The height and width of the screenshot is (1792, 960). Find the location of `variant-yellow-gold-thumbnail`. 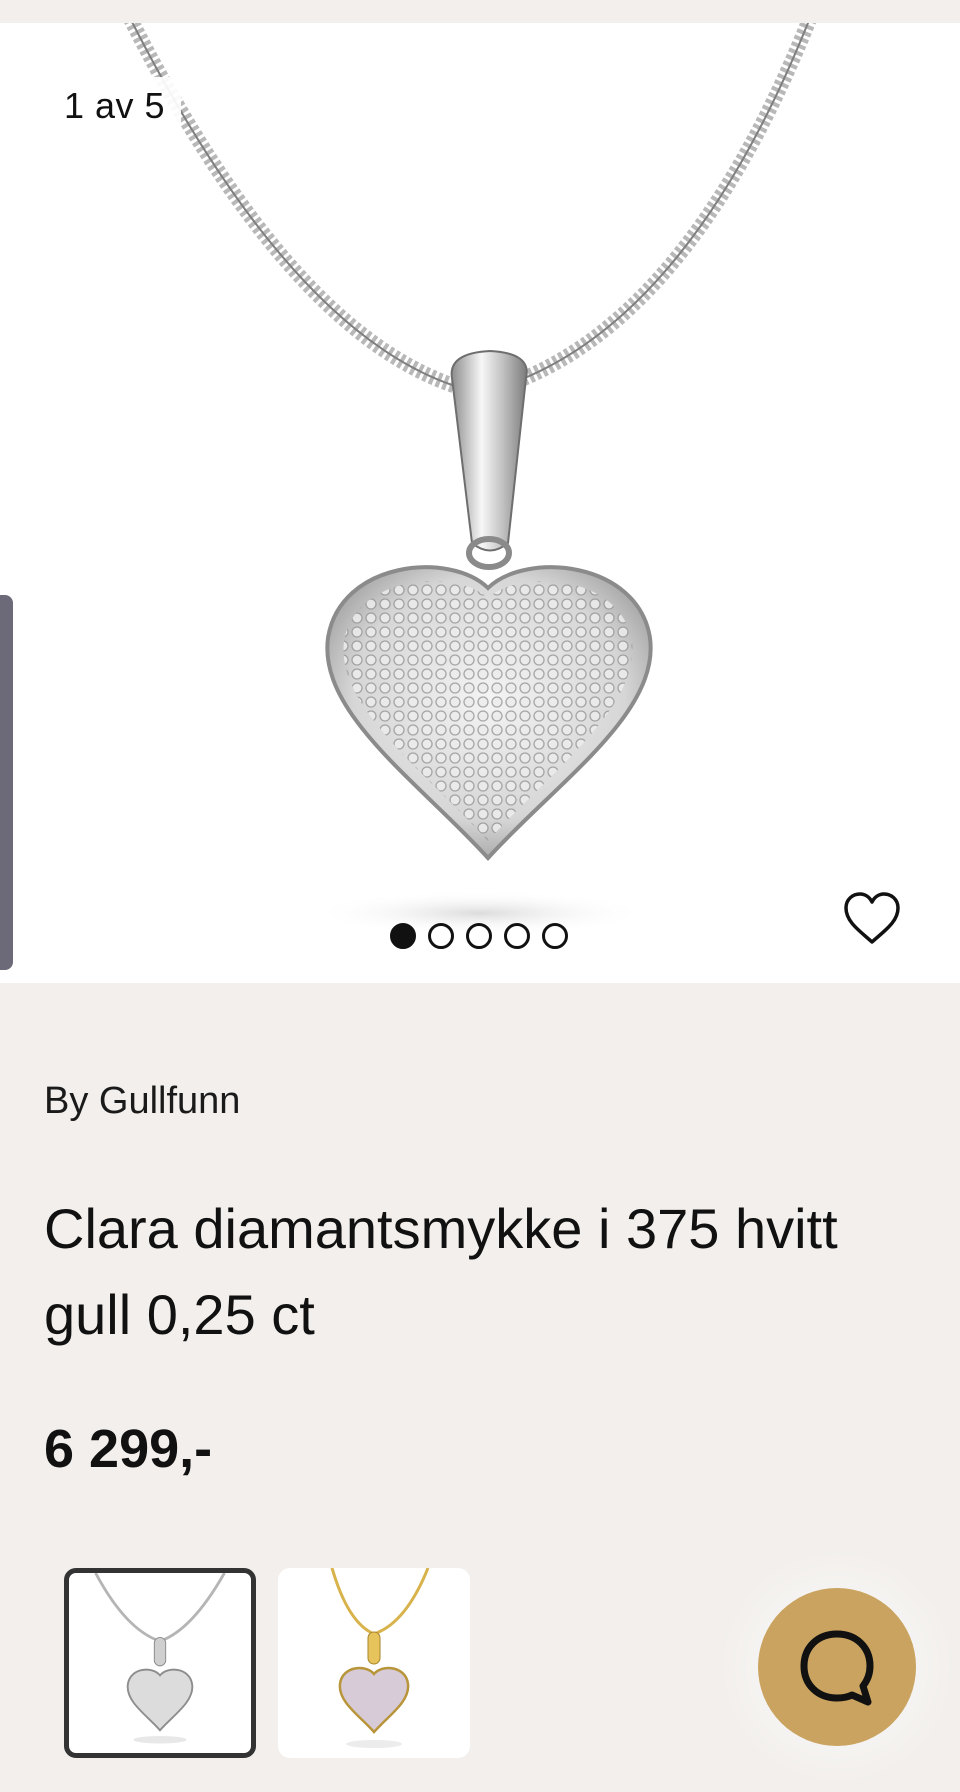

variant-yellow-gold-thumbnail is located at coordinates (380, 1658).